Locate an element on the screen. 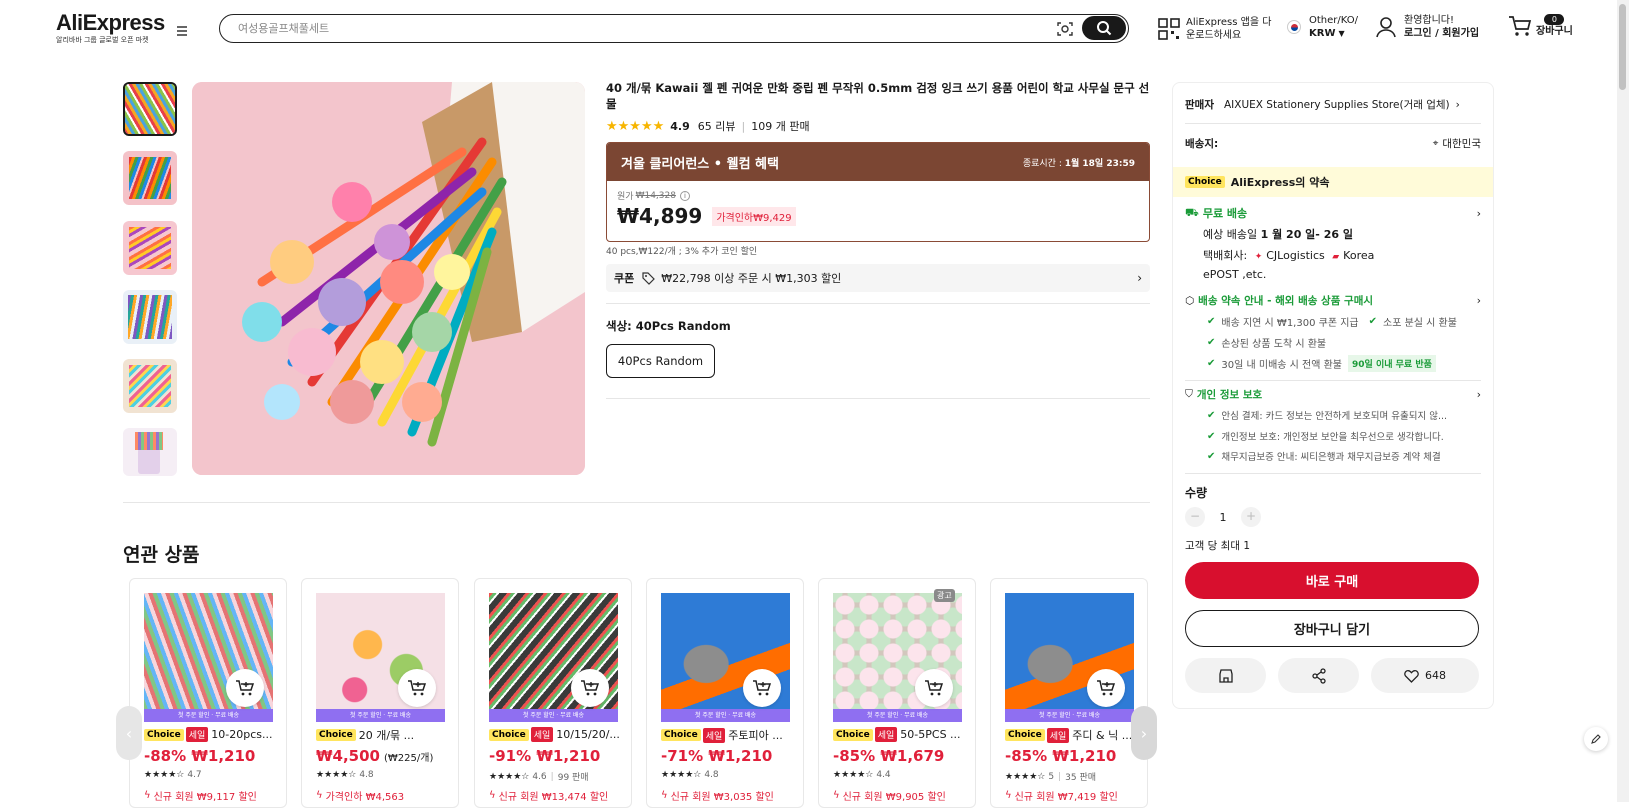 The image size is (1629, 808). app-download-line1: AliExpress 앱을 다 is located at coordinates (1229, 22).